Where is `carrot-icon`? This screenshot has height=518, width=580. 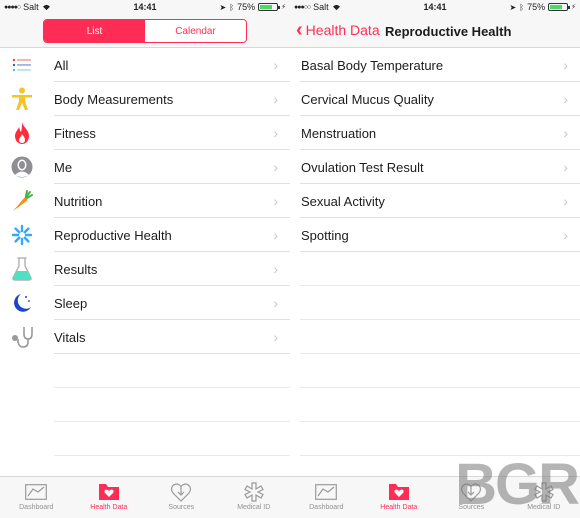
carrot-icon is located at coordinates (22, 201).